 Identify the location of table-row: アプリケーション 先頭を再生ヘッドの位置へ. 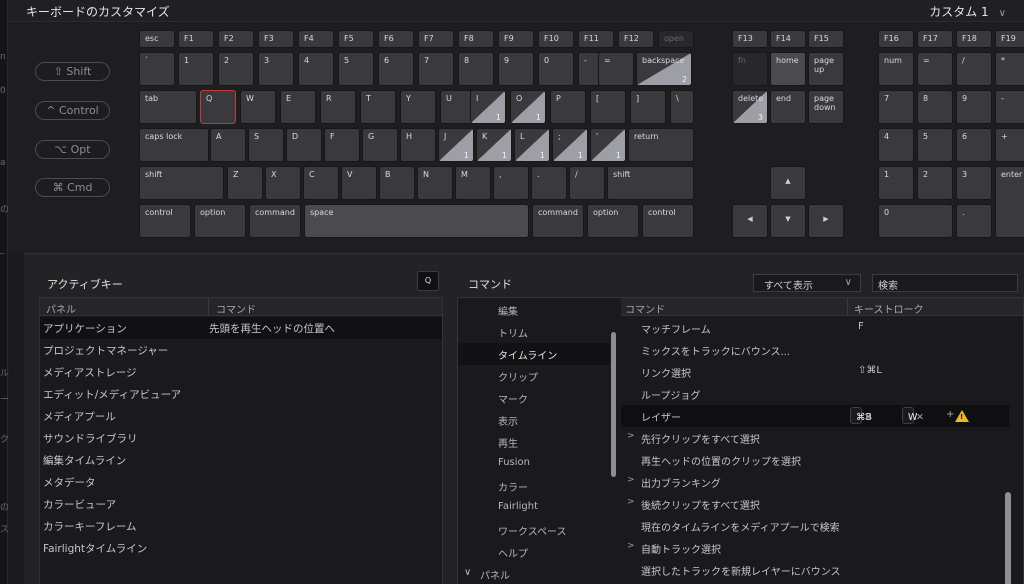
(241, 328).